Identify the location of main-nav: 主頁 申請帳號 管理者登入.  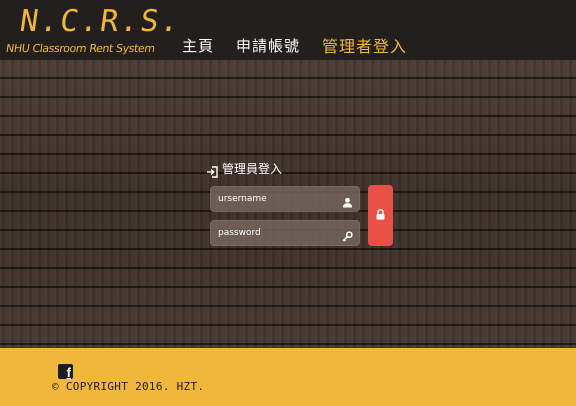
(294, 45).